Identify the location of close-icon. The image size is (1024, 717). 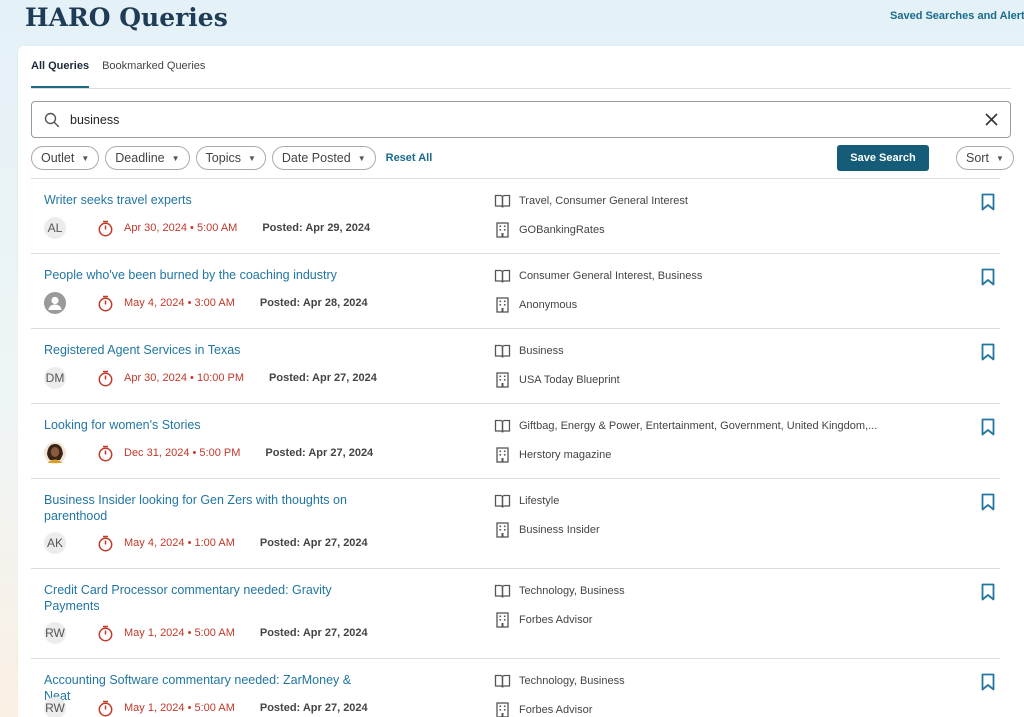
(991, 119).